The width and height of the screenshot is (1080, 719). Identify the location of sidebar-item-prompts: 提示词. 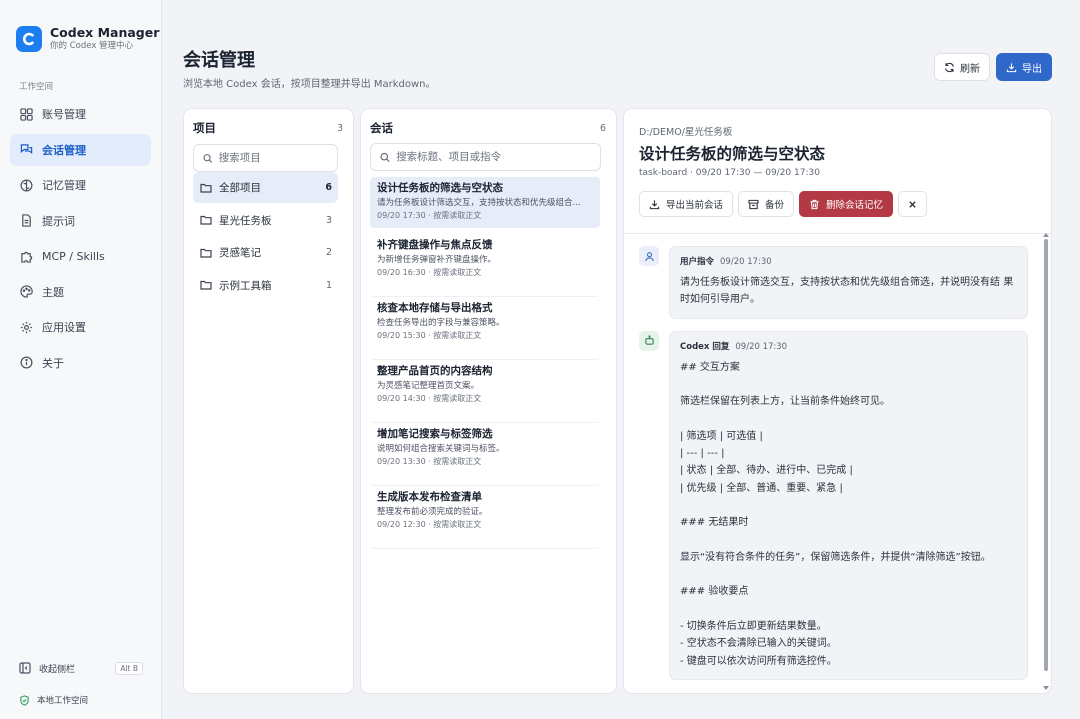
(80, 221).